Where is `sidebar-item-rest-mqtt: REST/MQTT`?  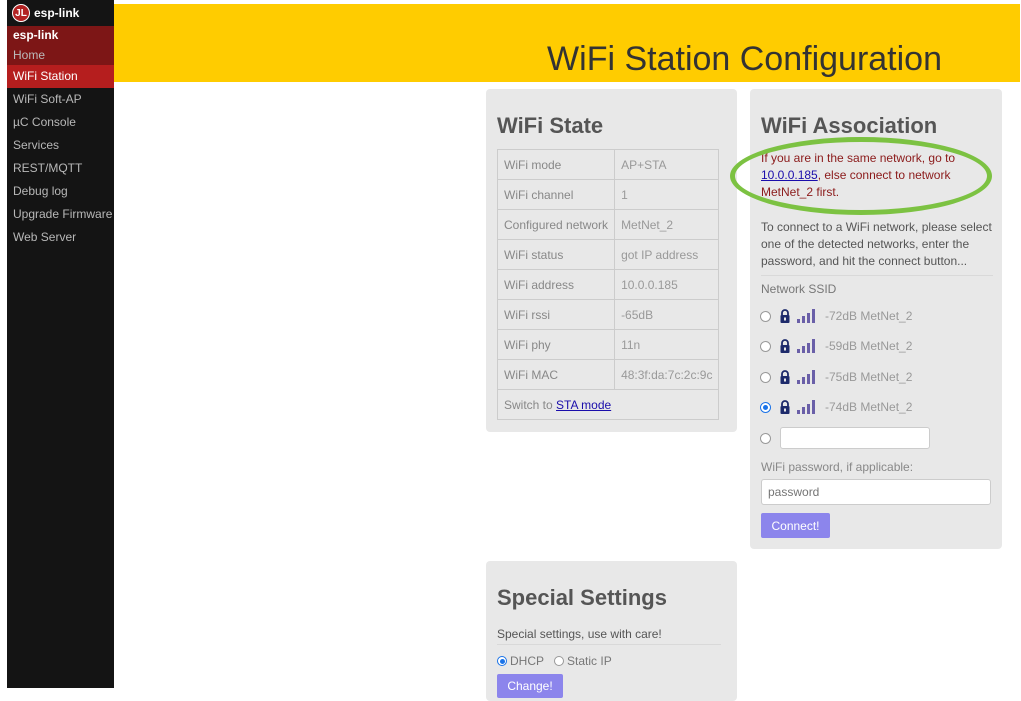
sidebar-item-rest-mqtt: REST/MQTT is located at coordinates (60, 168).